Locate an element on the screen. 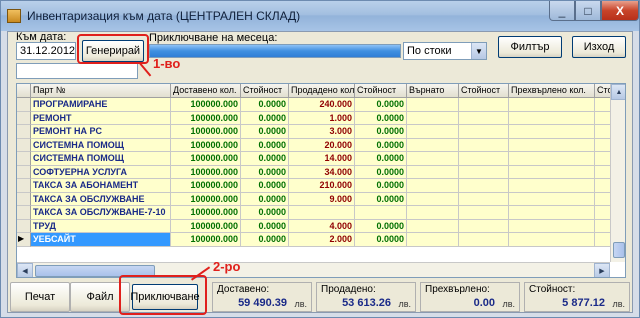  cell-name: СОФТУЕРНА УСЛУГА is located at coordinates (101, 172).